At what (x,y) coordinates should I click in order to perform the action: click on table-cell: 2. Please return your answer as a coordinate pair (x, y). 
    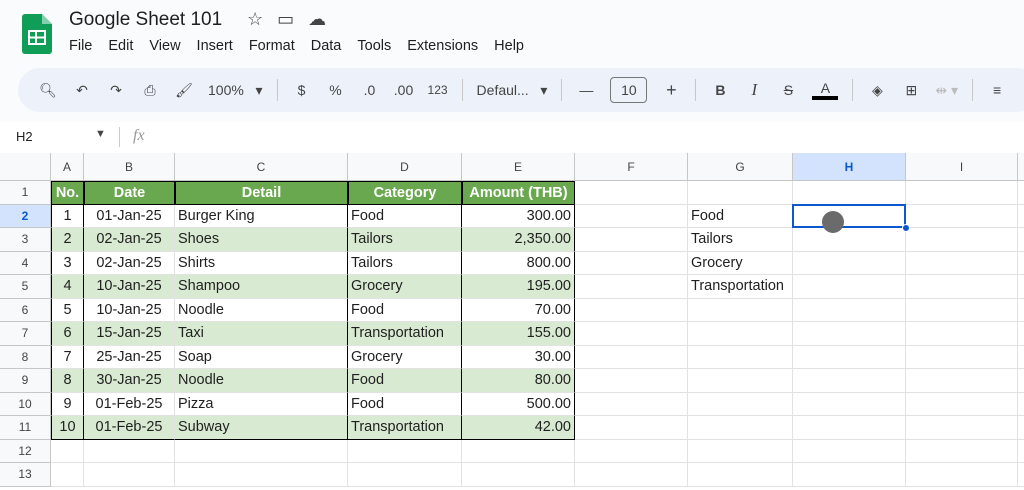
    Looking at the image, I should click on (67, 240).